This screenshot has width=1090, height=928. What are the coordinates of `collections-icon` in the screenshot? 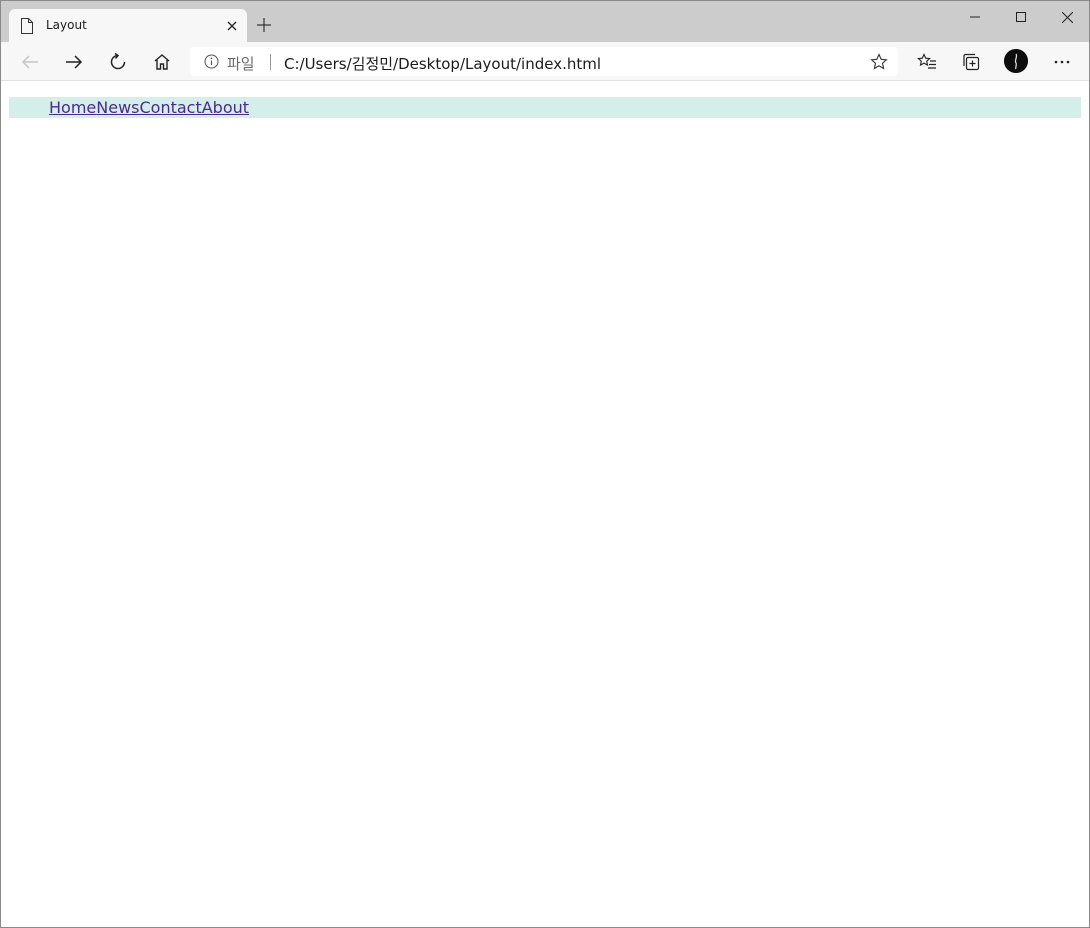 It's located at (971, 62).